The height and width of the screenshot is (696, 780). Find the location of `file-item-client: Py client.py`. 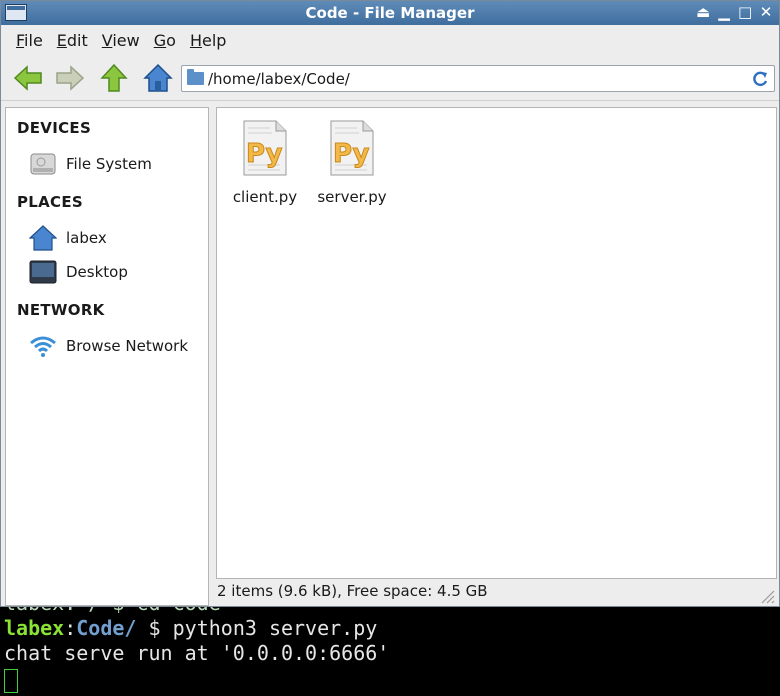

file-item-client: Py client.py is located at coordinates (265, 163).